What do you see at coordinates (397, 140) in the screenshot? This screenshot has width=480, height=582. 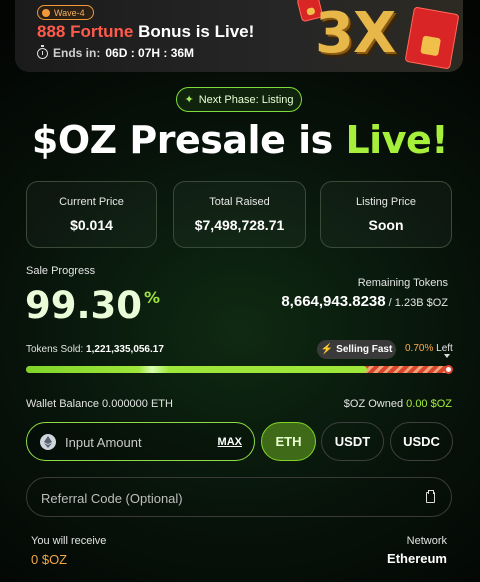 I see `page-title-live: Live!` at bounding box center [397, 140].